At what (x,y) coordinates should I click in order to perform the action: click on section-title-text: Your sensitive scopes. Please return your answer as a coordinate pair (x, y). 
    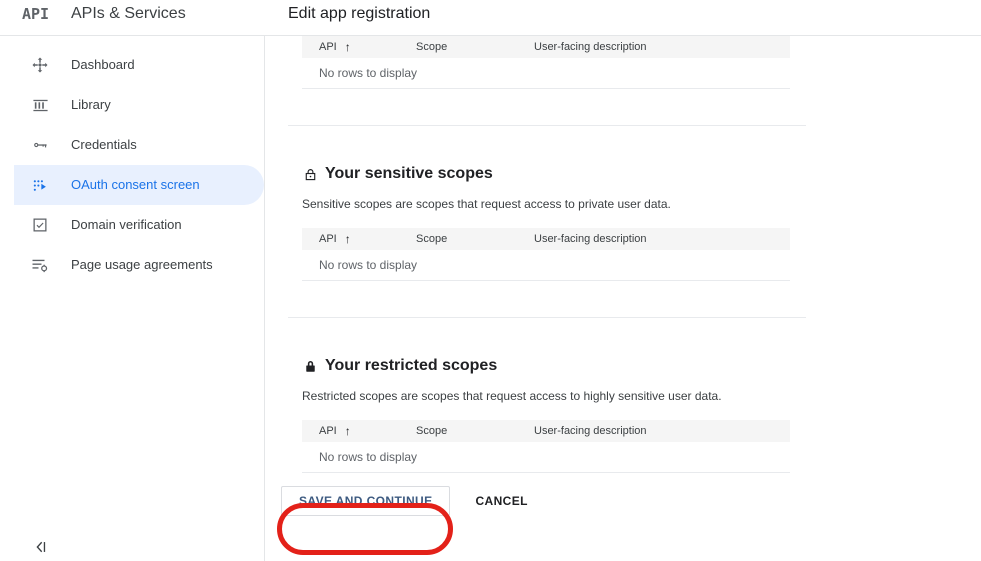
    Looking at the image, I should click on (409, 173).